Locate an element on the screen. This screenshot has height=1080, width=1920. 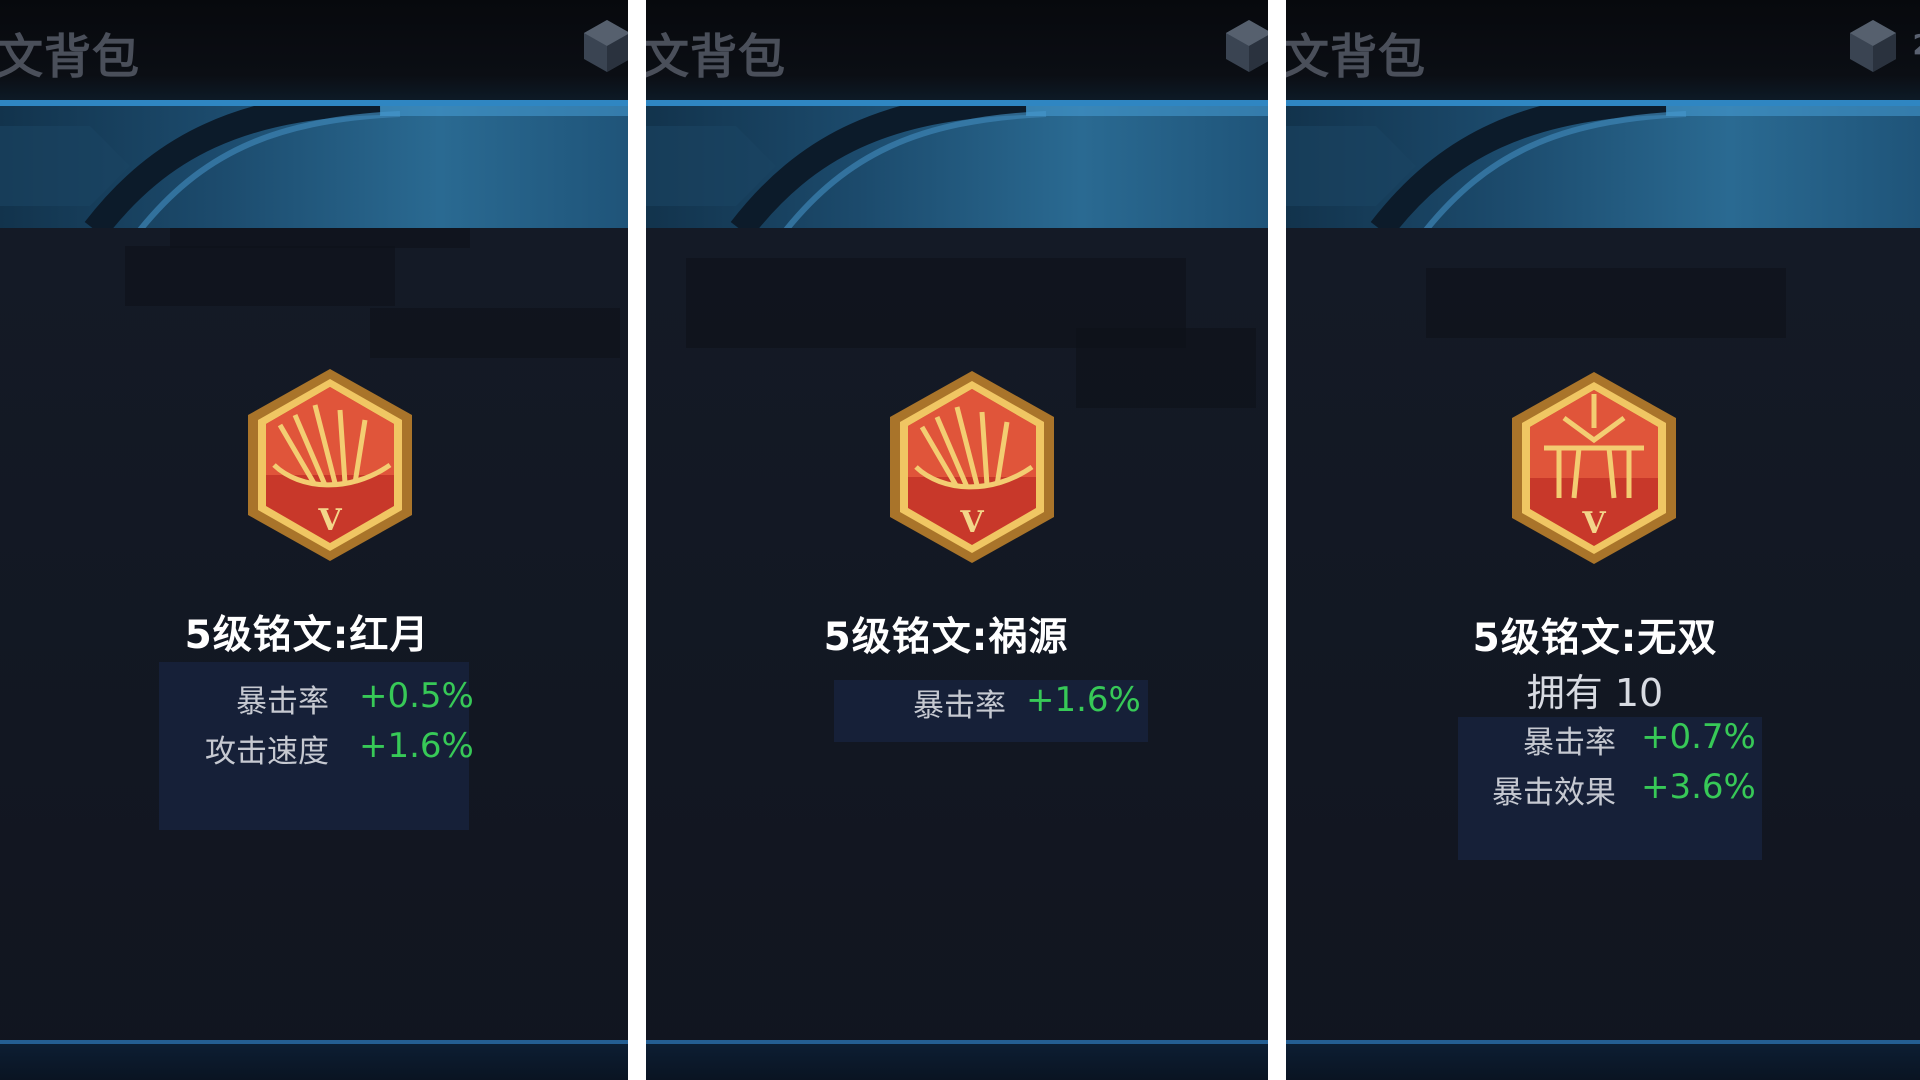
red-moon-rune-icon: V is located at coordinates (330, 465).